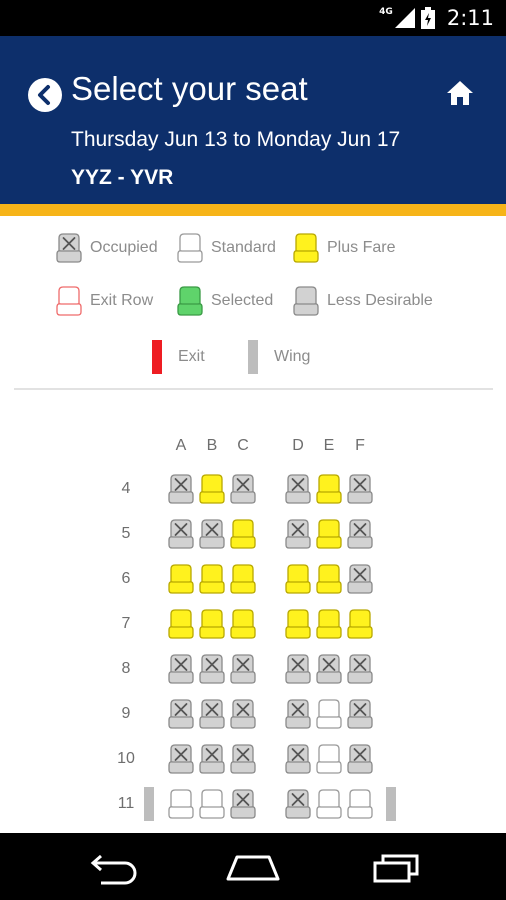 Image resolution: width=506 pixels, height=900 pixels. What do you see at coordinates (181, 669) in the screenshot?
I see `seat-8a` at bounding box center [181, 669].